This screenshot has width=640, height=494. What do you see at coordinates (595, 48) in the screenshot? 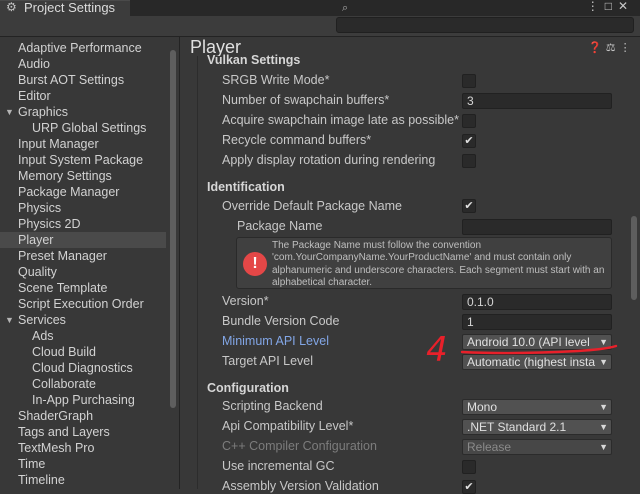
I see `help-icon: ❓` at bounding box center [595, 48].